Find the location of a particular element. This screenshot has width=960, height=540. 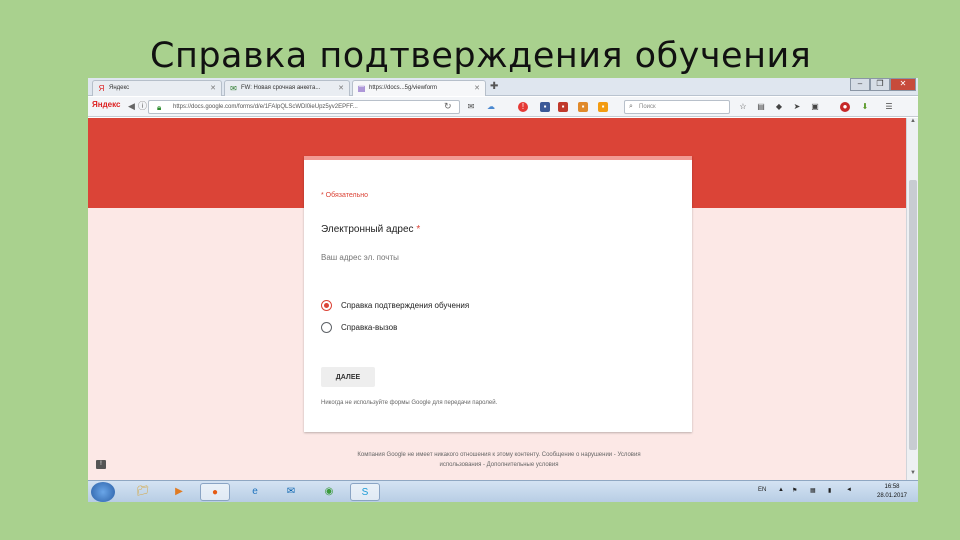

bookmark-extension-icon: ▪ is located at coordinates (563, 107).